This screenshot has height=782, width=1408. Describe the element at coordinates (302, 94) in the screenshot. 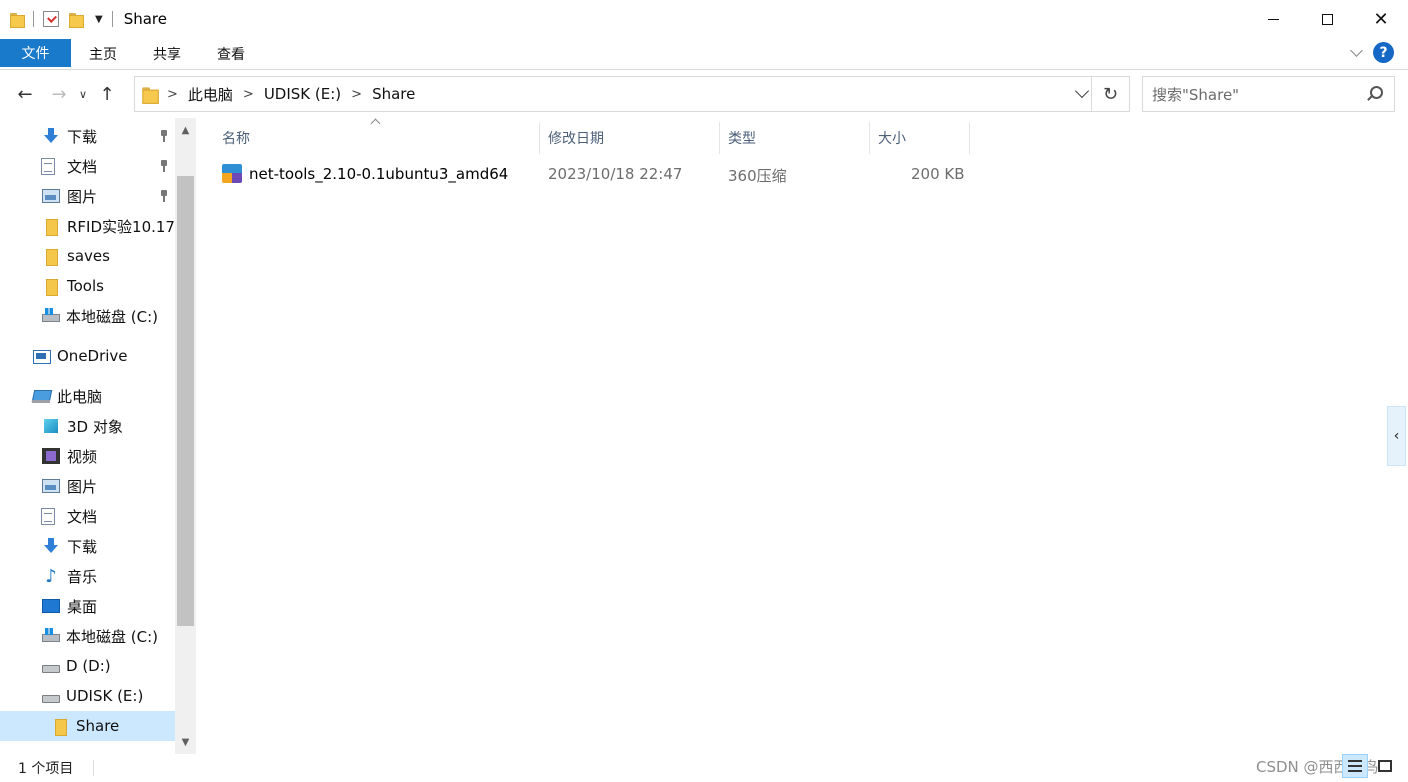

I see `breadcrumb-udisk: UDISK (E:)` at that location.